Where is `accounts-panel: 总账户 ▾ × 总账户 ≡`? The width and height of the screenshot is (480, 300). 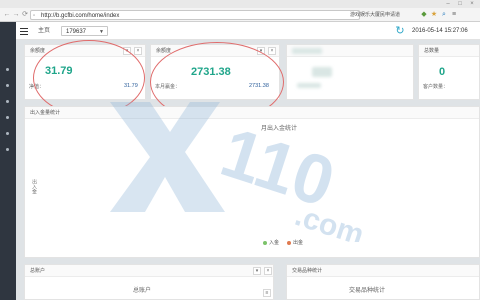 accounts-panel: 总账户 ▾ × 总账户 ≡ is located at coordinates (149, 282).